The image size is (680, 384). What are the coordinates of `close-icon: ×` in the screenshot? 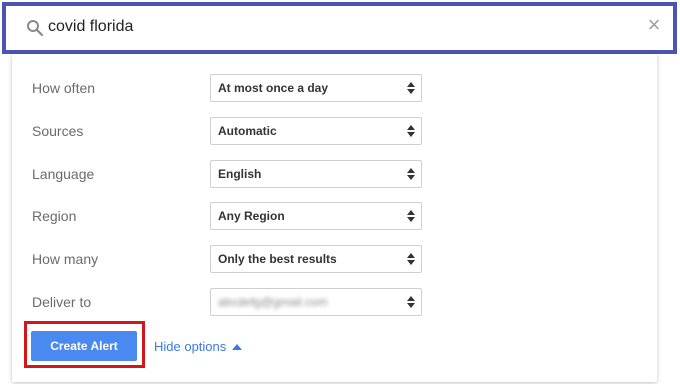 It's located at (654, 25).